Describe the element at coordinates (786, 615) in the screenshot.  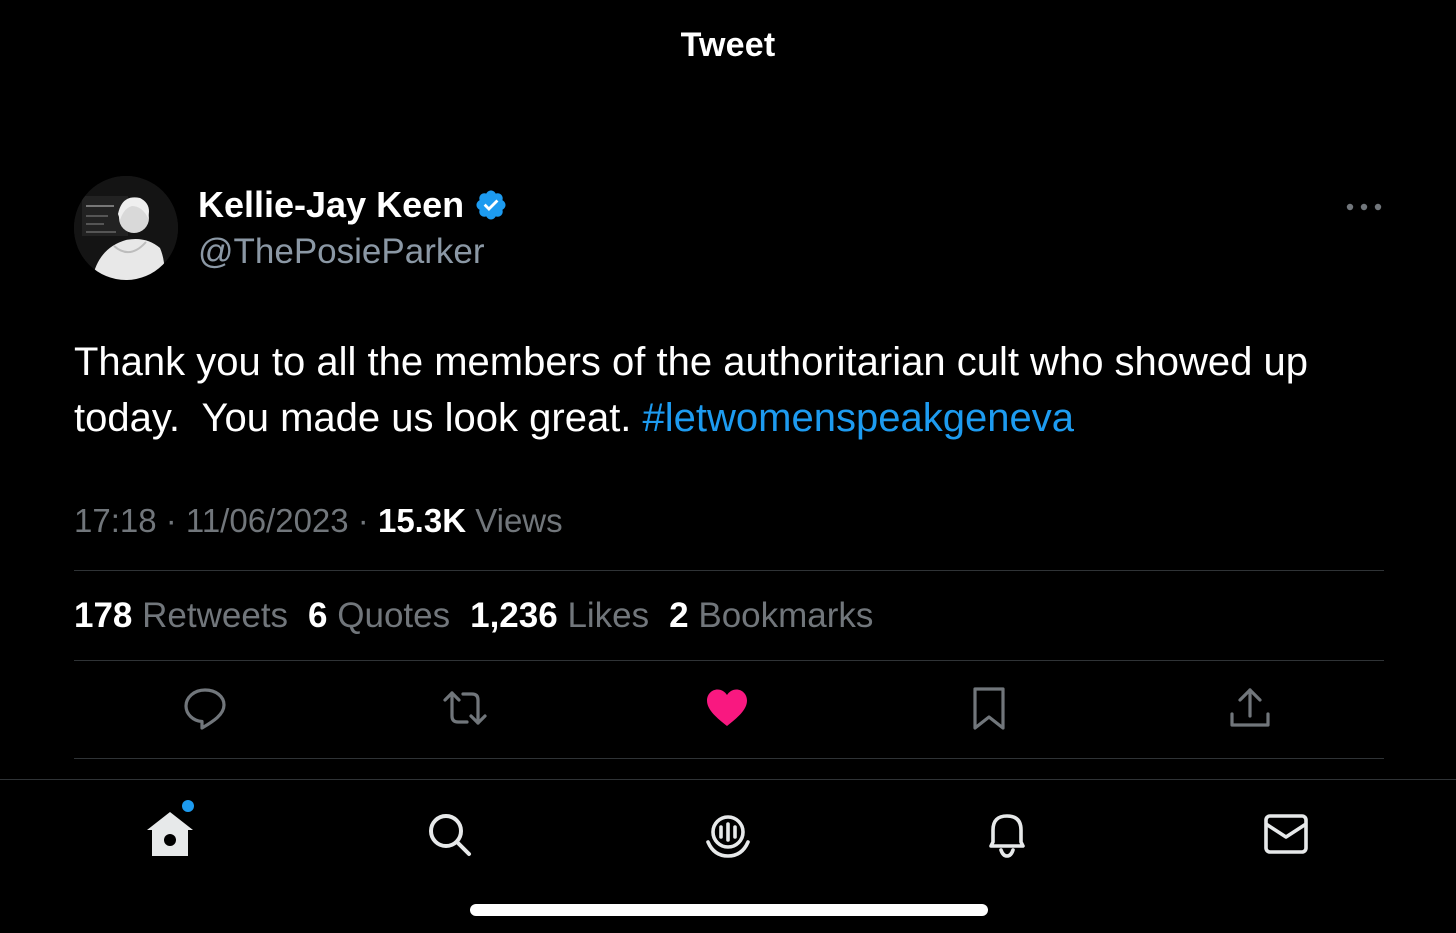
I see `bookmarks-label: Bookmarks` at that location.